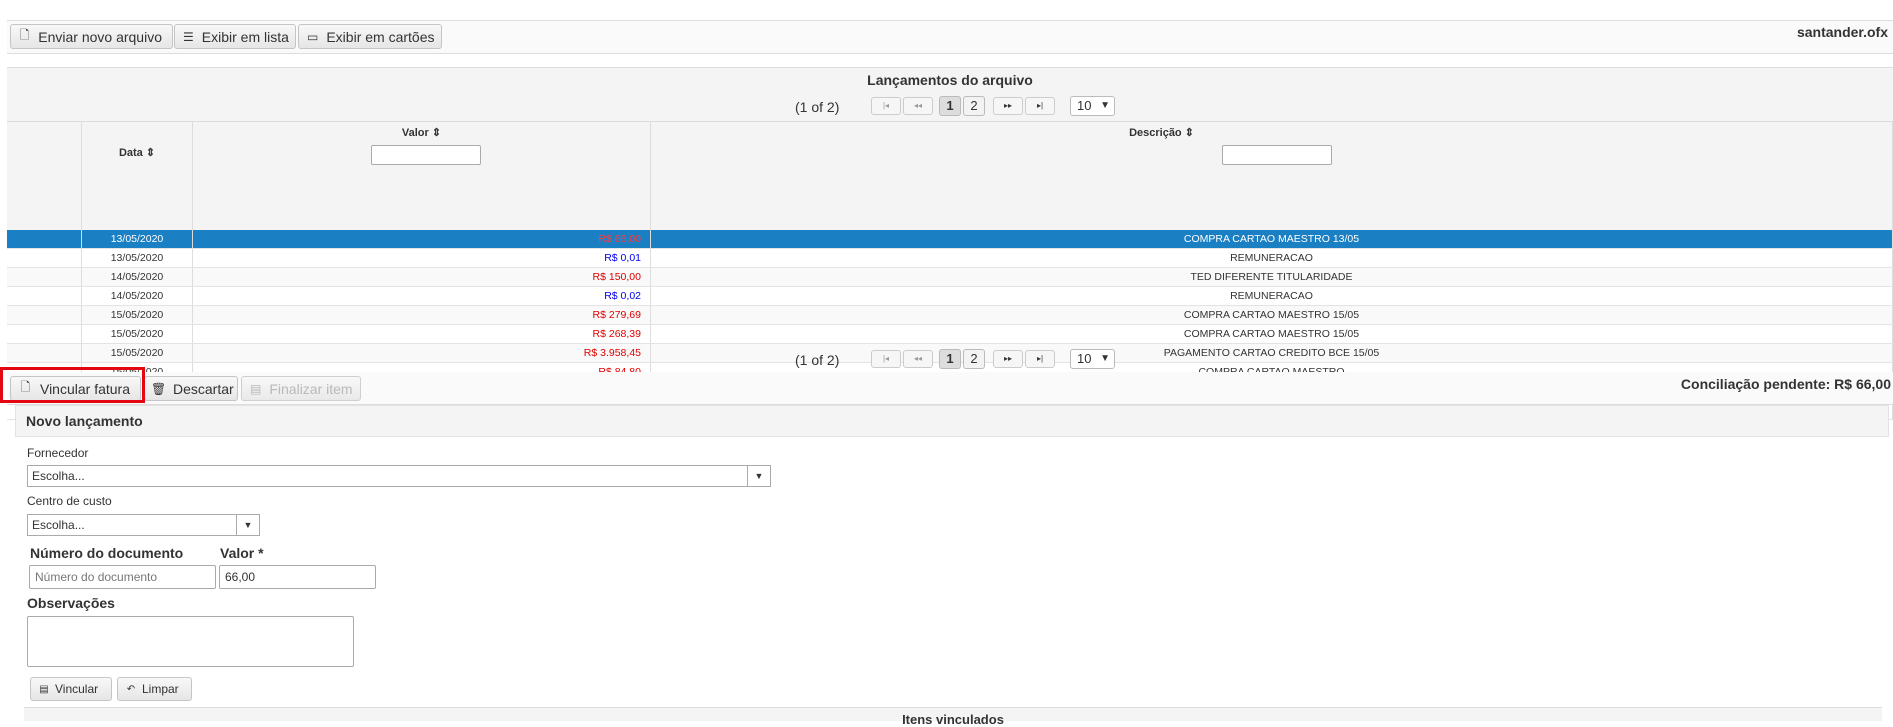 This screenshot has width=1893, height=727. I want to click on highlight-box, so click(72, 385).